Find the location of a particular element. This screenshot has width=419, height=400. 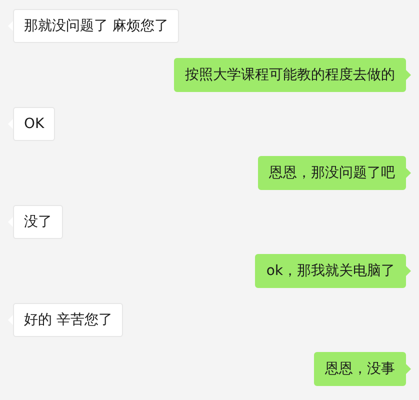

received-message: 没了 is located at coordinates (38, 221).